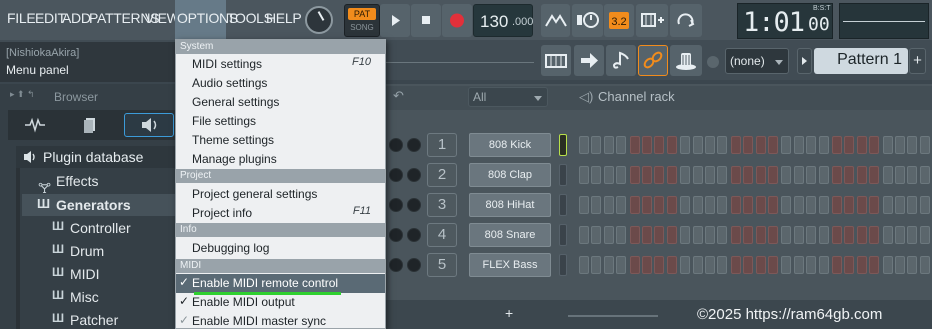 The width and height of the screenshot is (932, 329). I want to click on menu-options: OPTIONS, so click(206, 20).